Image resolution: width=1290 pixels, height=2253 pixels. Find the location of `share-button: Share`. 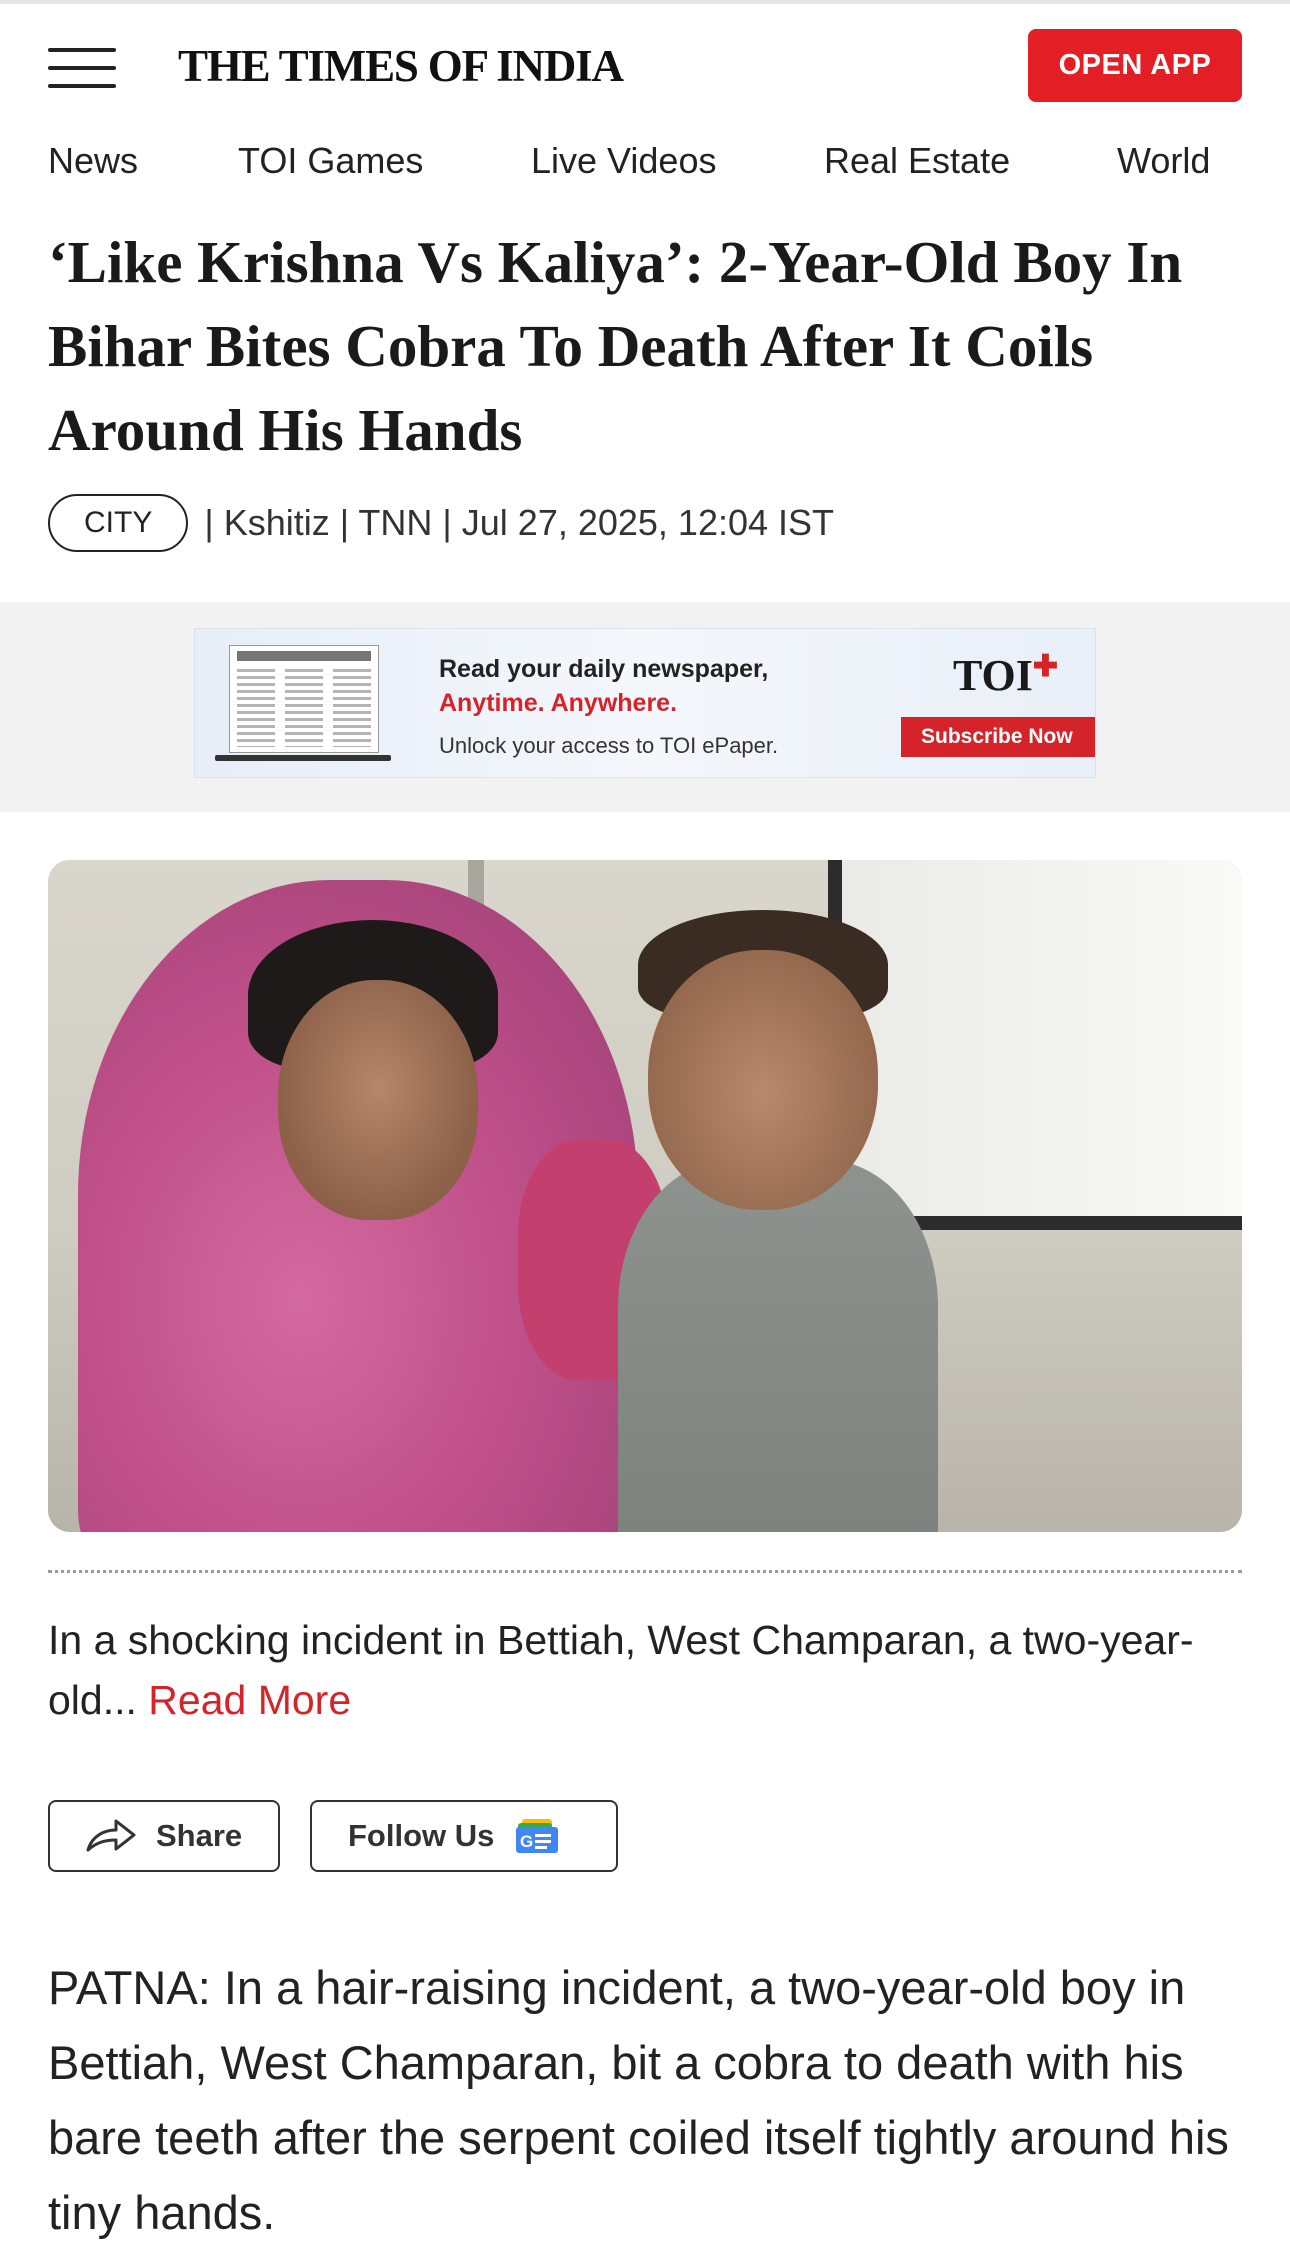

share-button: Share is located at coordinates (164, 1836).